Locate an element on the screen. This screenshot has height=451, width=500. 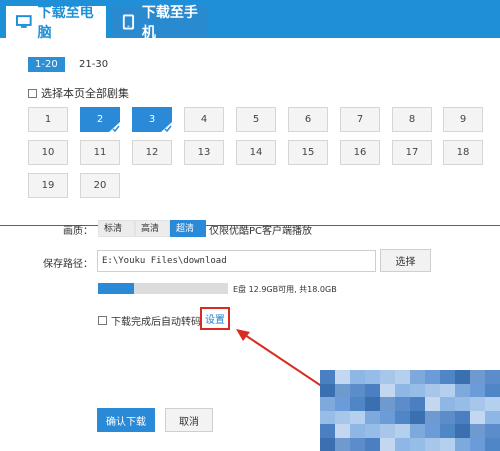
episode-button: 10 is located at coordinates (48, 152).